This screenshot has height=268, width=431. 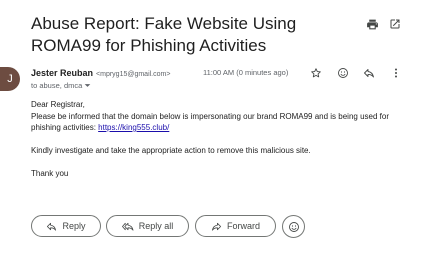 What do you see at coordinates (57, 85) in the screenshot?
I see `recipients-text: to abuse, dmca` at bounding box center [57, 85].